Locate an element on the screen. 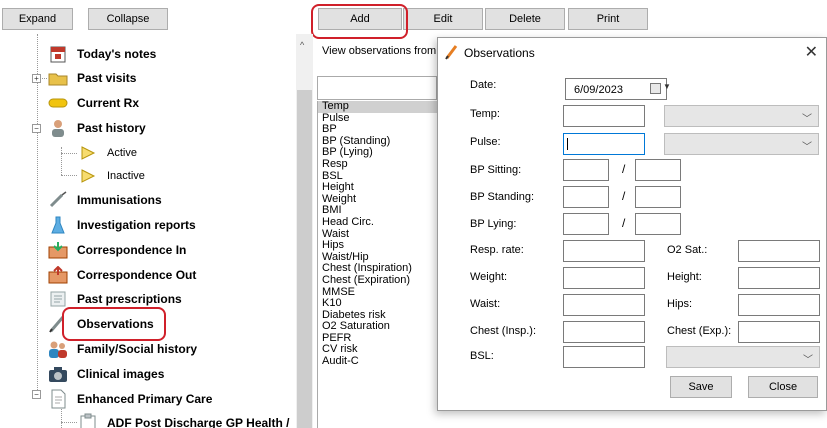 The height and width of the screenshot is (428, 827). chevron-down-icon: ▼ is located at coordinates (667, 86).